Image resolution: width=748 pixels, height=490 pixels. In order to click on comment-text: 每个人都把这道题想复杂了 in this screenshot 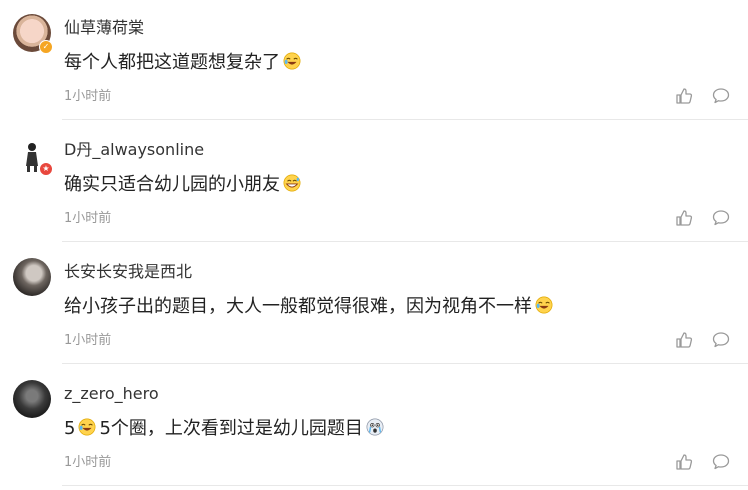, I will do `click(184, 63)`.